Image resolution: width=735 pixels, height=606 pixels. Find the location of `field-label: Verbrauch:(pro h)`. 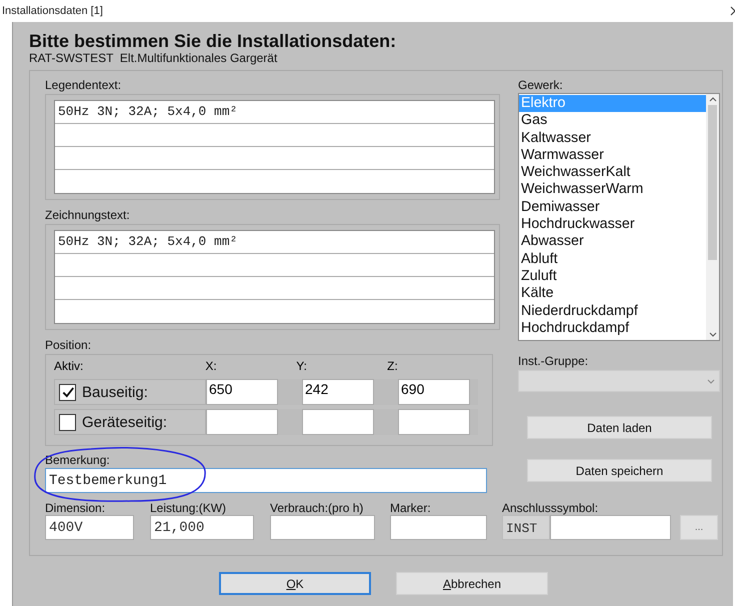

field-label: Verbrauch:(pro h) is located at coordinates (317, 508).